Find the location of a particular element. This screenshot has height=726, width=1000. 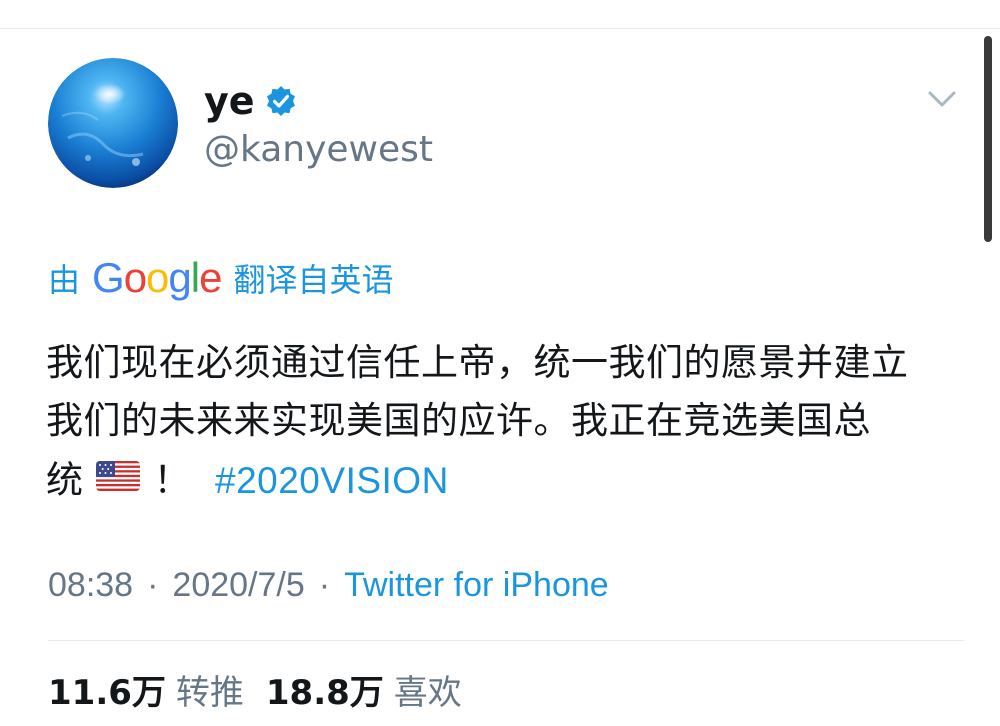

top-divider is located at coordinates (500, 28).